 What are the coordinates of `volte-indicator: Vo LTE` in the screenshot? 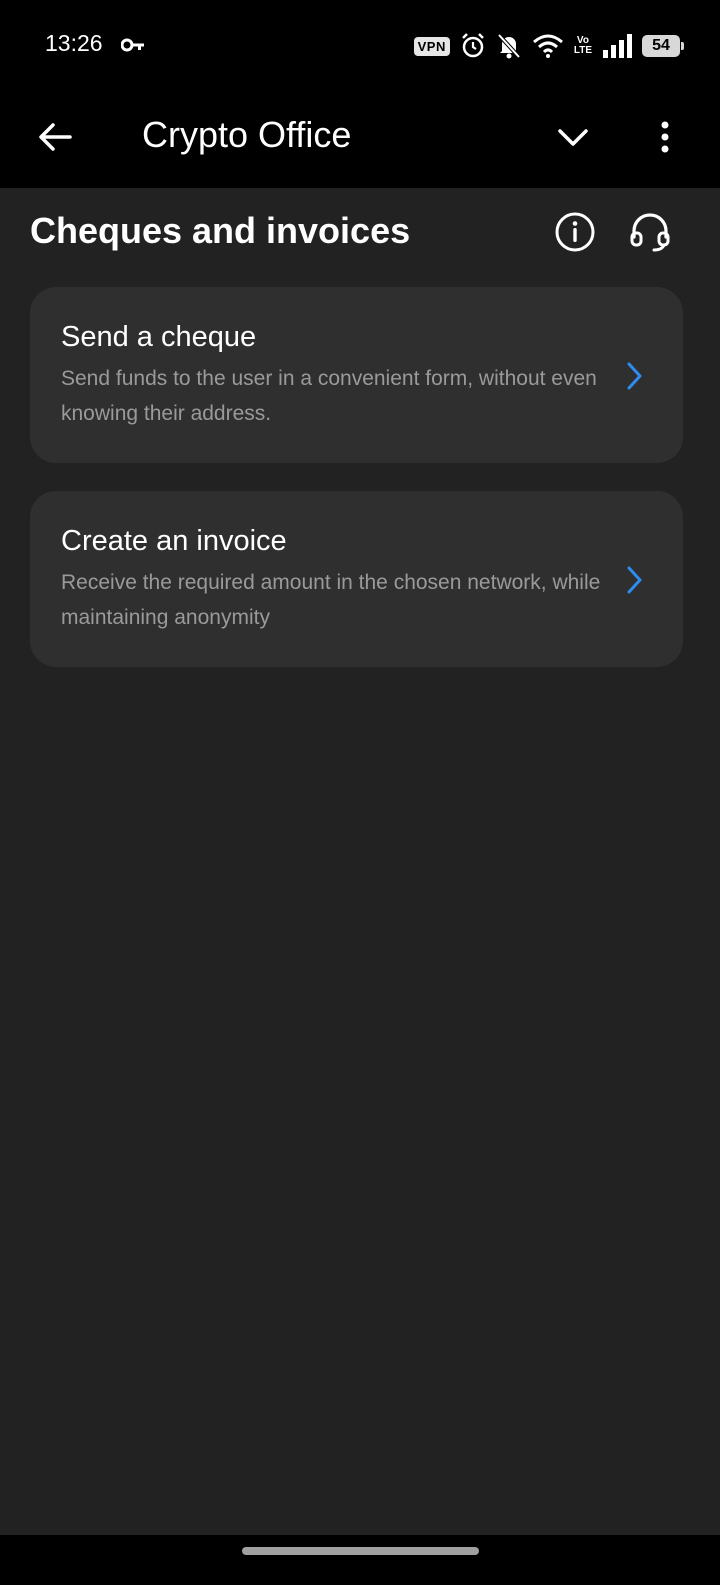 It's located at (583, 46).